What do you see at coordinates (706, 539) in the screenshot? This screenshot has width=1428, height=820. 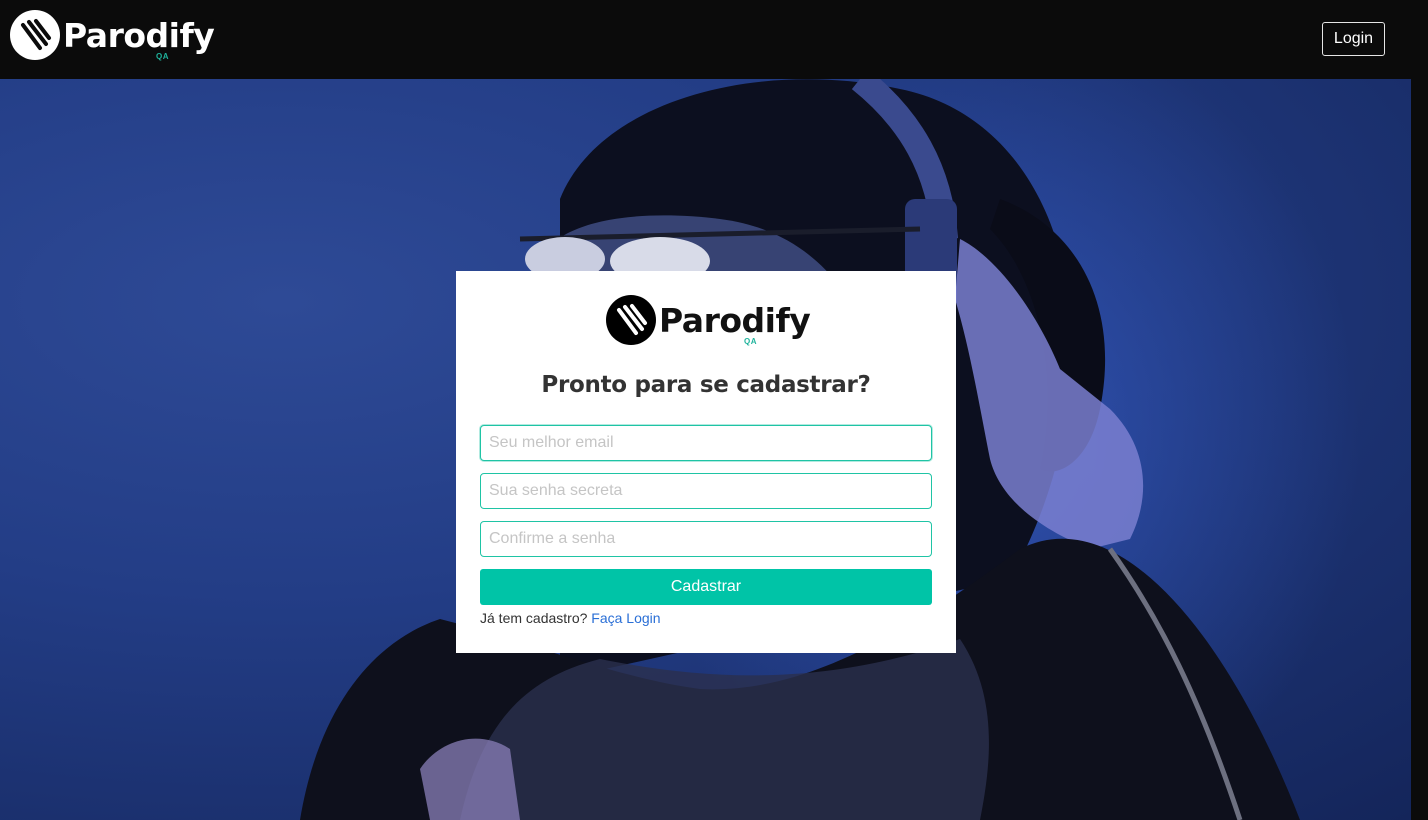 I see `confirm-password-field` at bounding box center [706, 539].